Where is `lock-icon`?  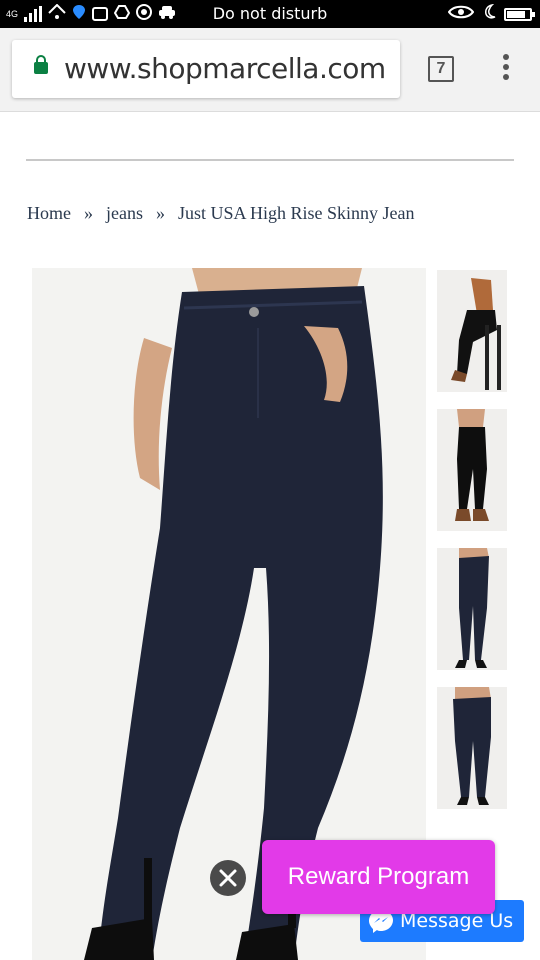
lock-icon is located at coordinates (41, 64).